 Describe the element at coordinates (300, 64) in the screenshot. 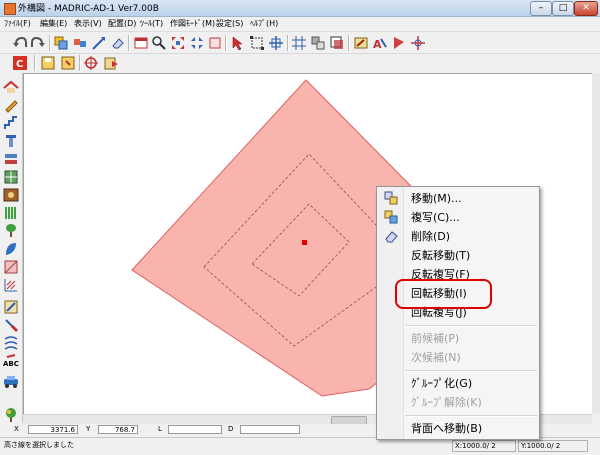

I see `secondary-toolbar: C` at that location.